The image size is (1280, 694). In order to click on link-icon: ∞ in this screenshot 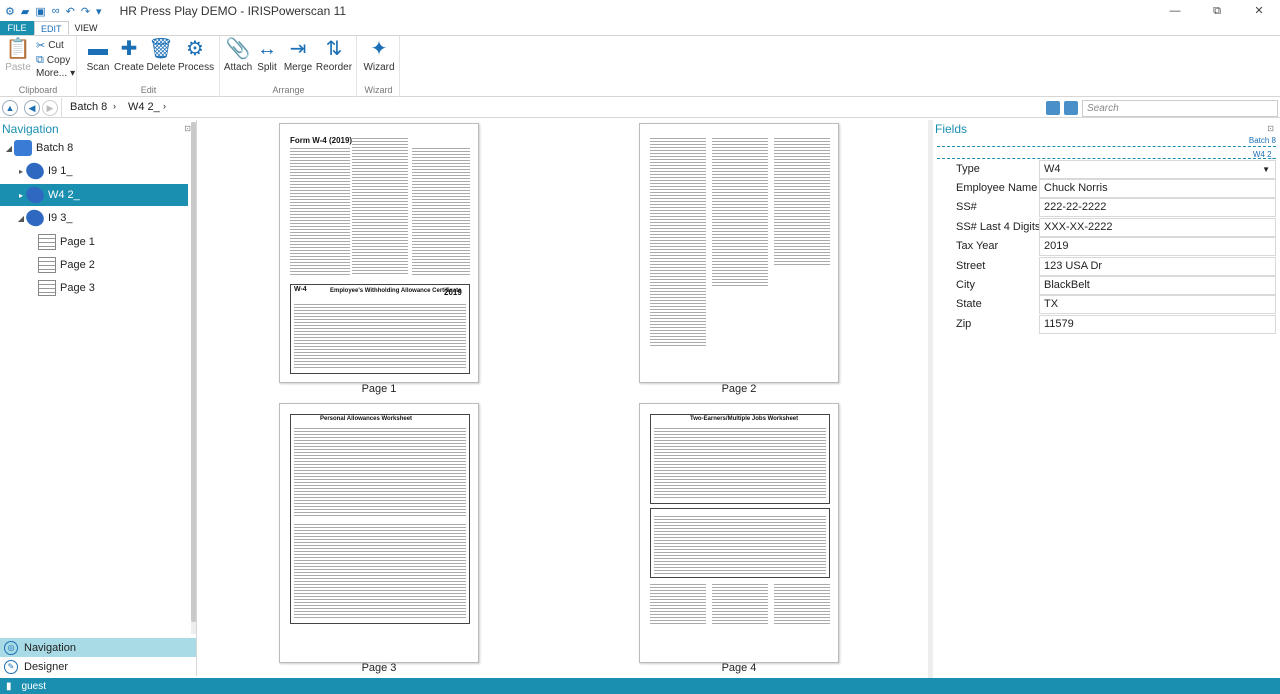, I will do `click(56, 11)`.